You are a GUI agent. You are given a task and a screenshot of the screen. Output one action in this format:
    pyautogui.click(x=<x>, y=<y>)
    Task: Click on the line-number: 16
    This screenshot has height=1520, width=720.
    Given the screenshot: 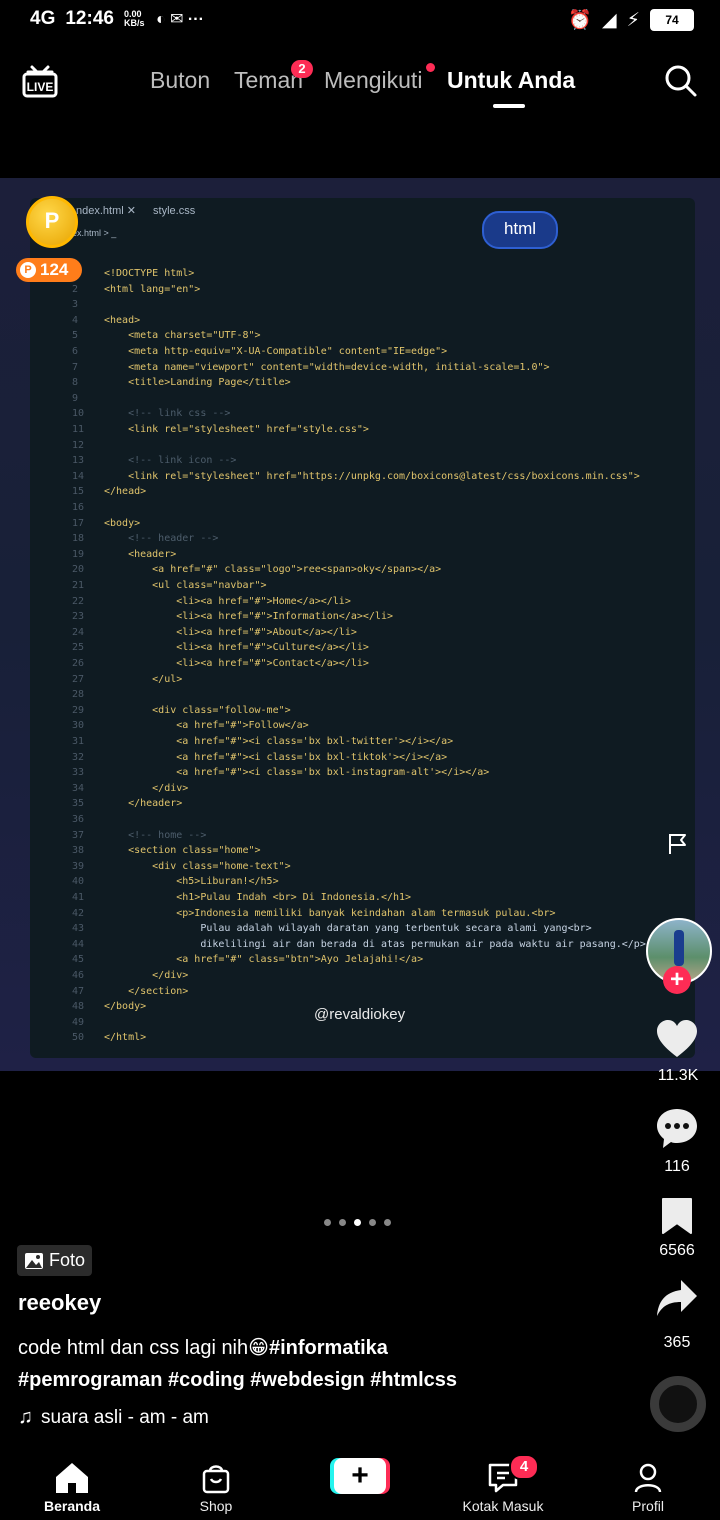 What is the action you would take?
    pyautogui.click(x=78, y=507)
    